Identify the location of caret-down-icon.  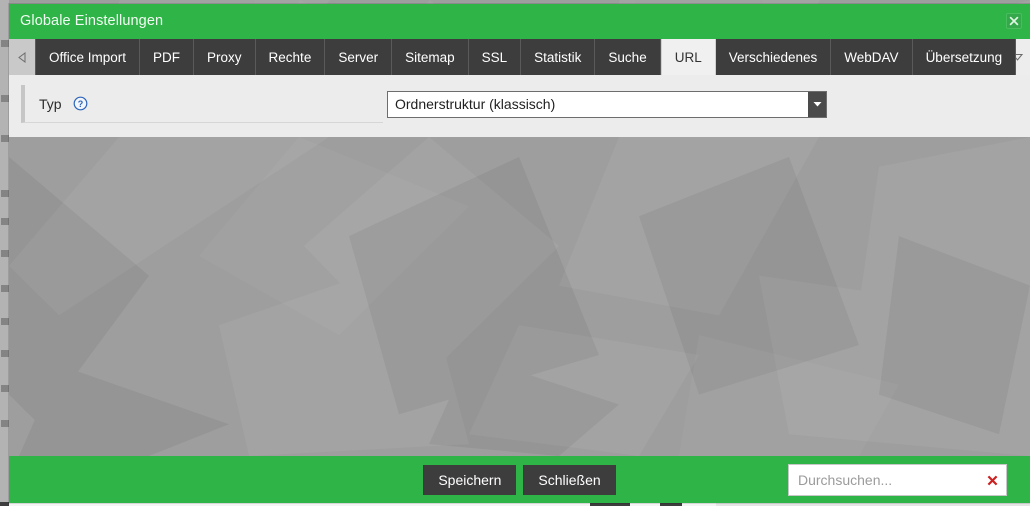
(817, 104).